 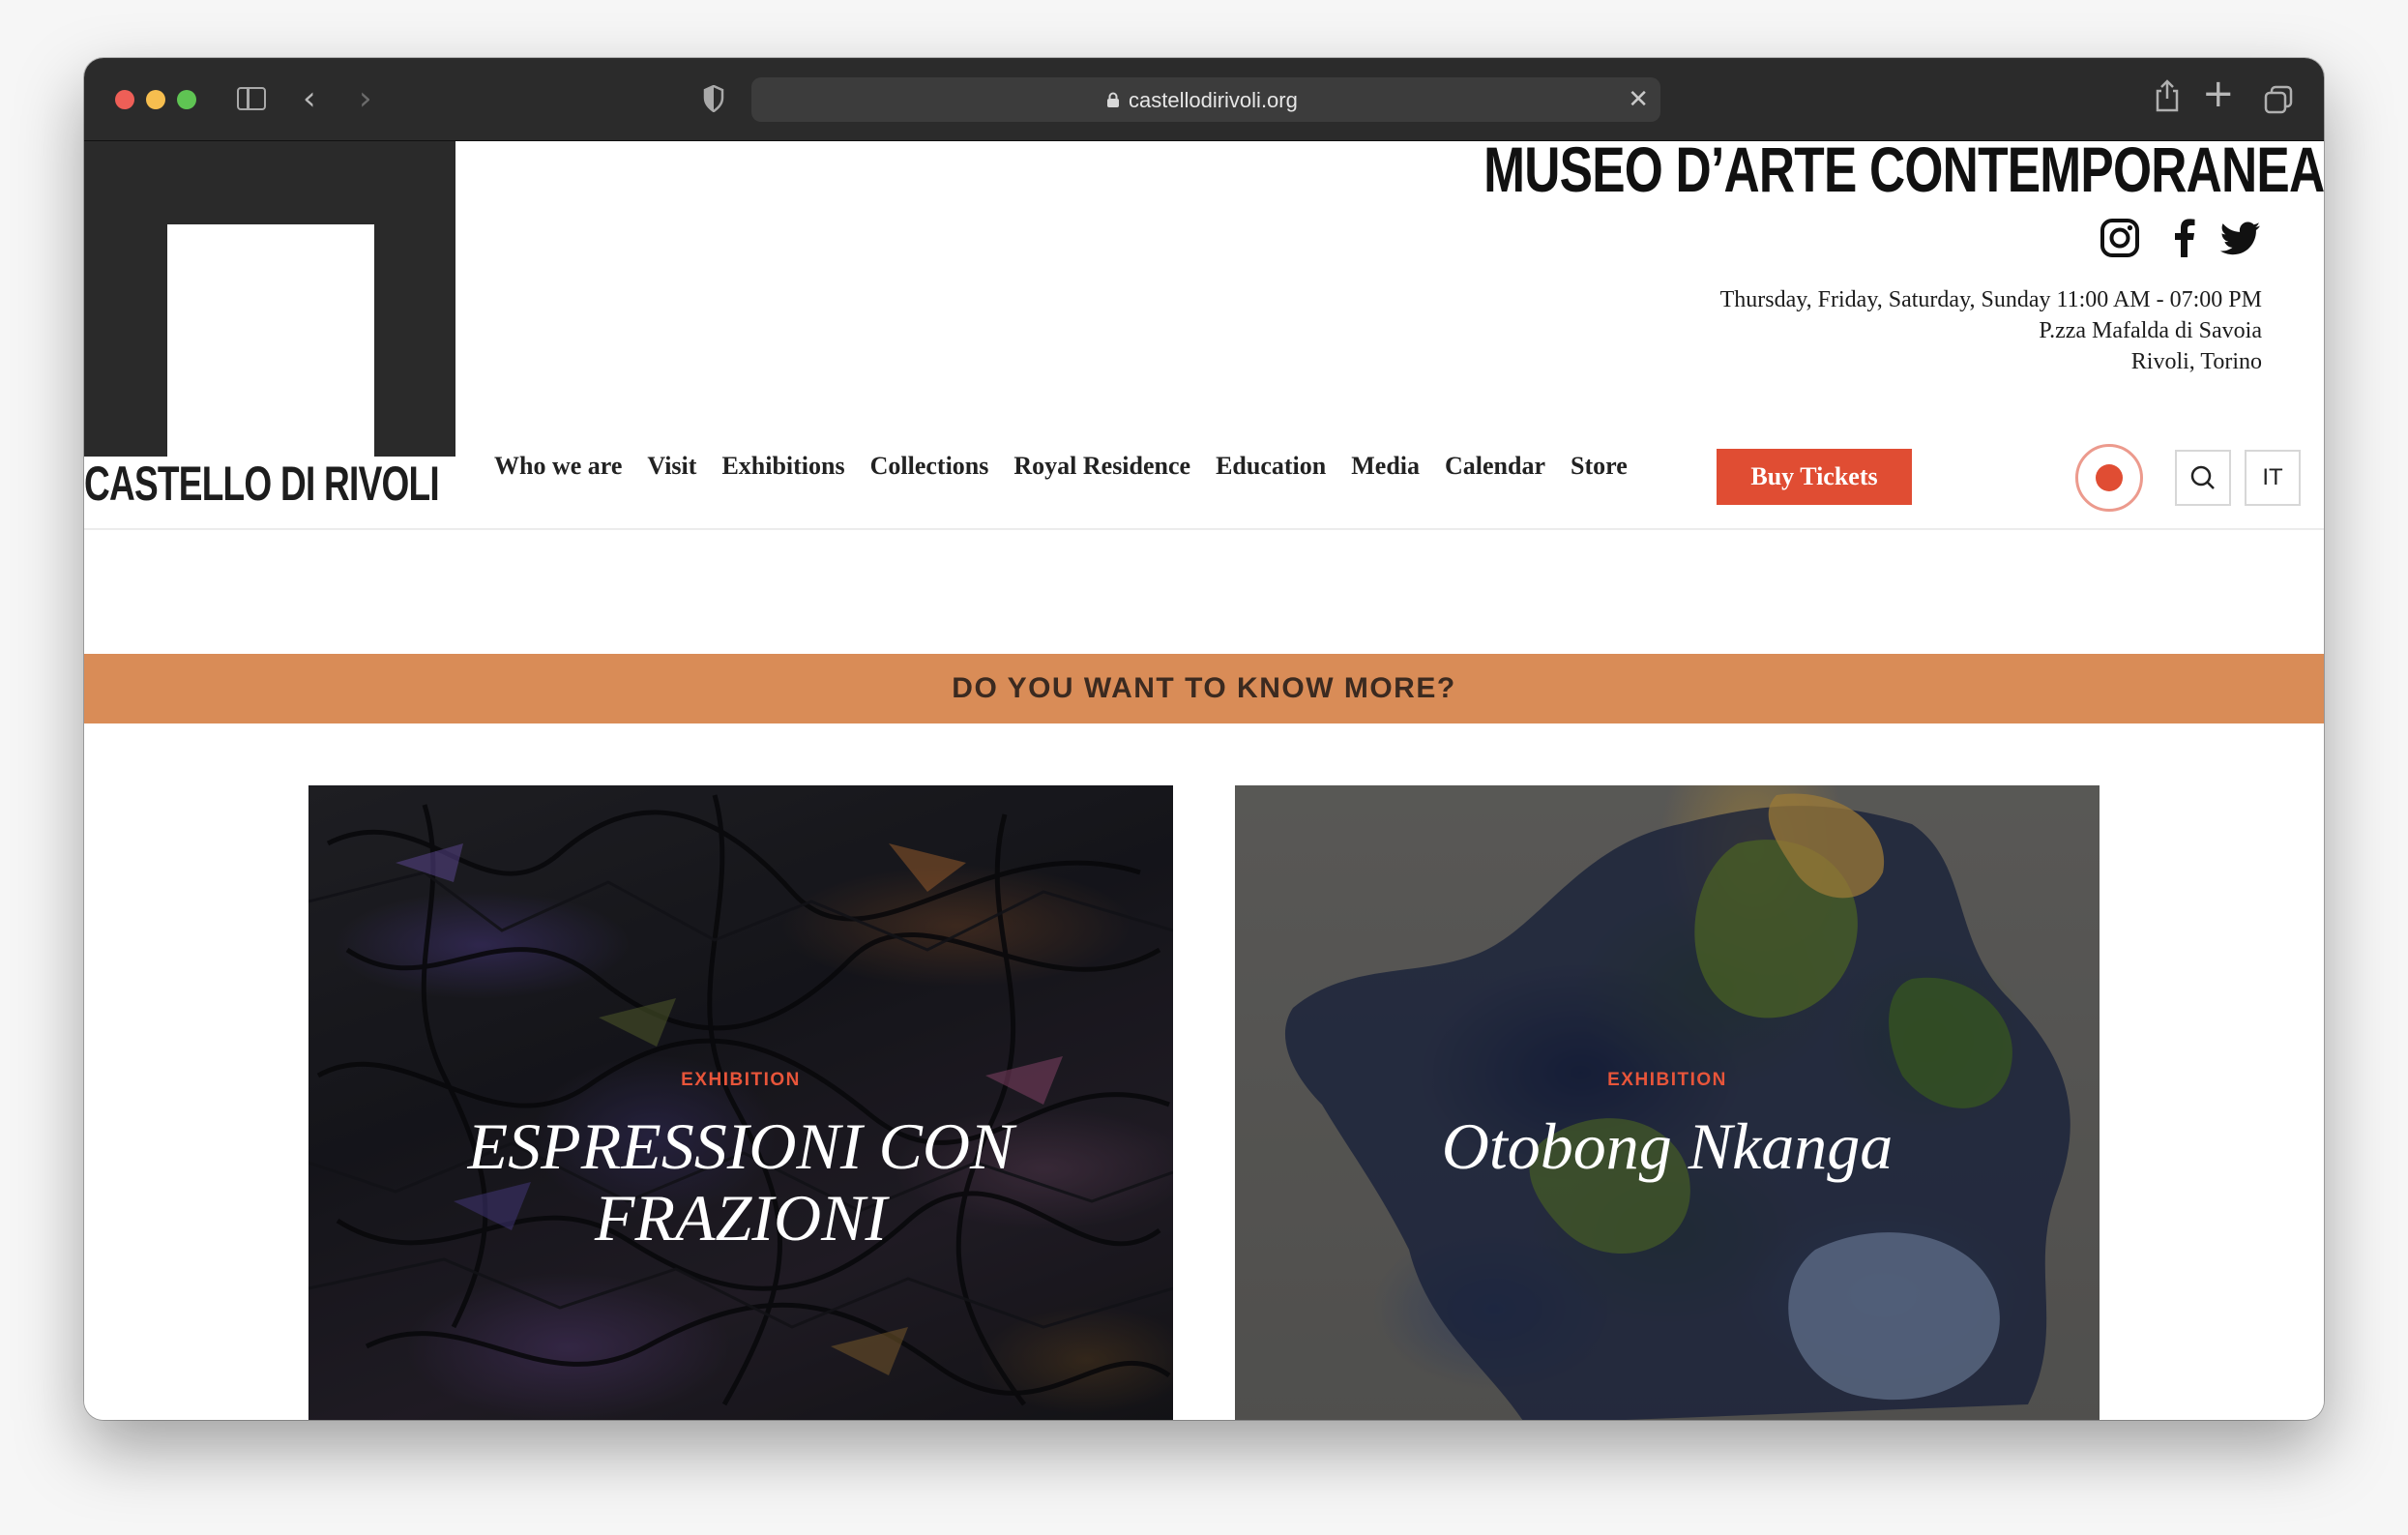 What do you see at coordinates (1638, 100) in the screenshot?
I see `clear-url-icon: ✕` at bounding box center [1638, 100].